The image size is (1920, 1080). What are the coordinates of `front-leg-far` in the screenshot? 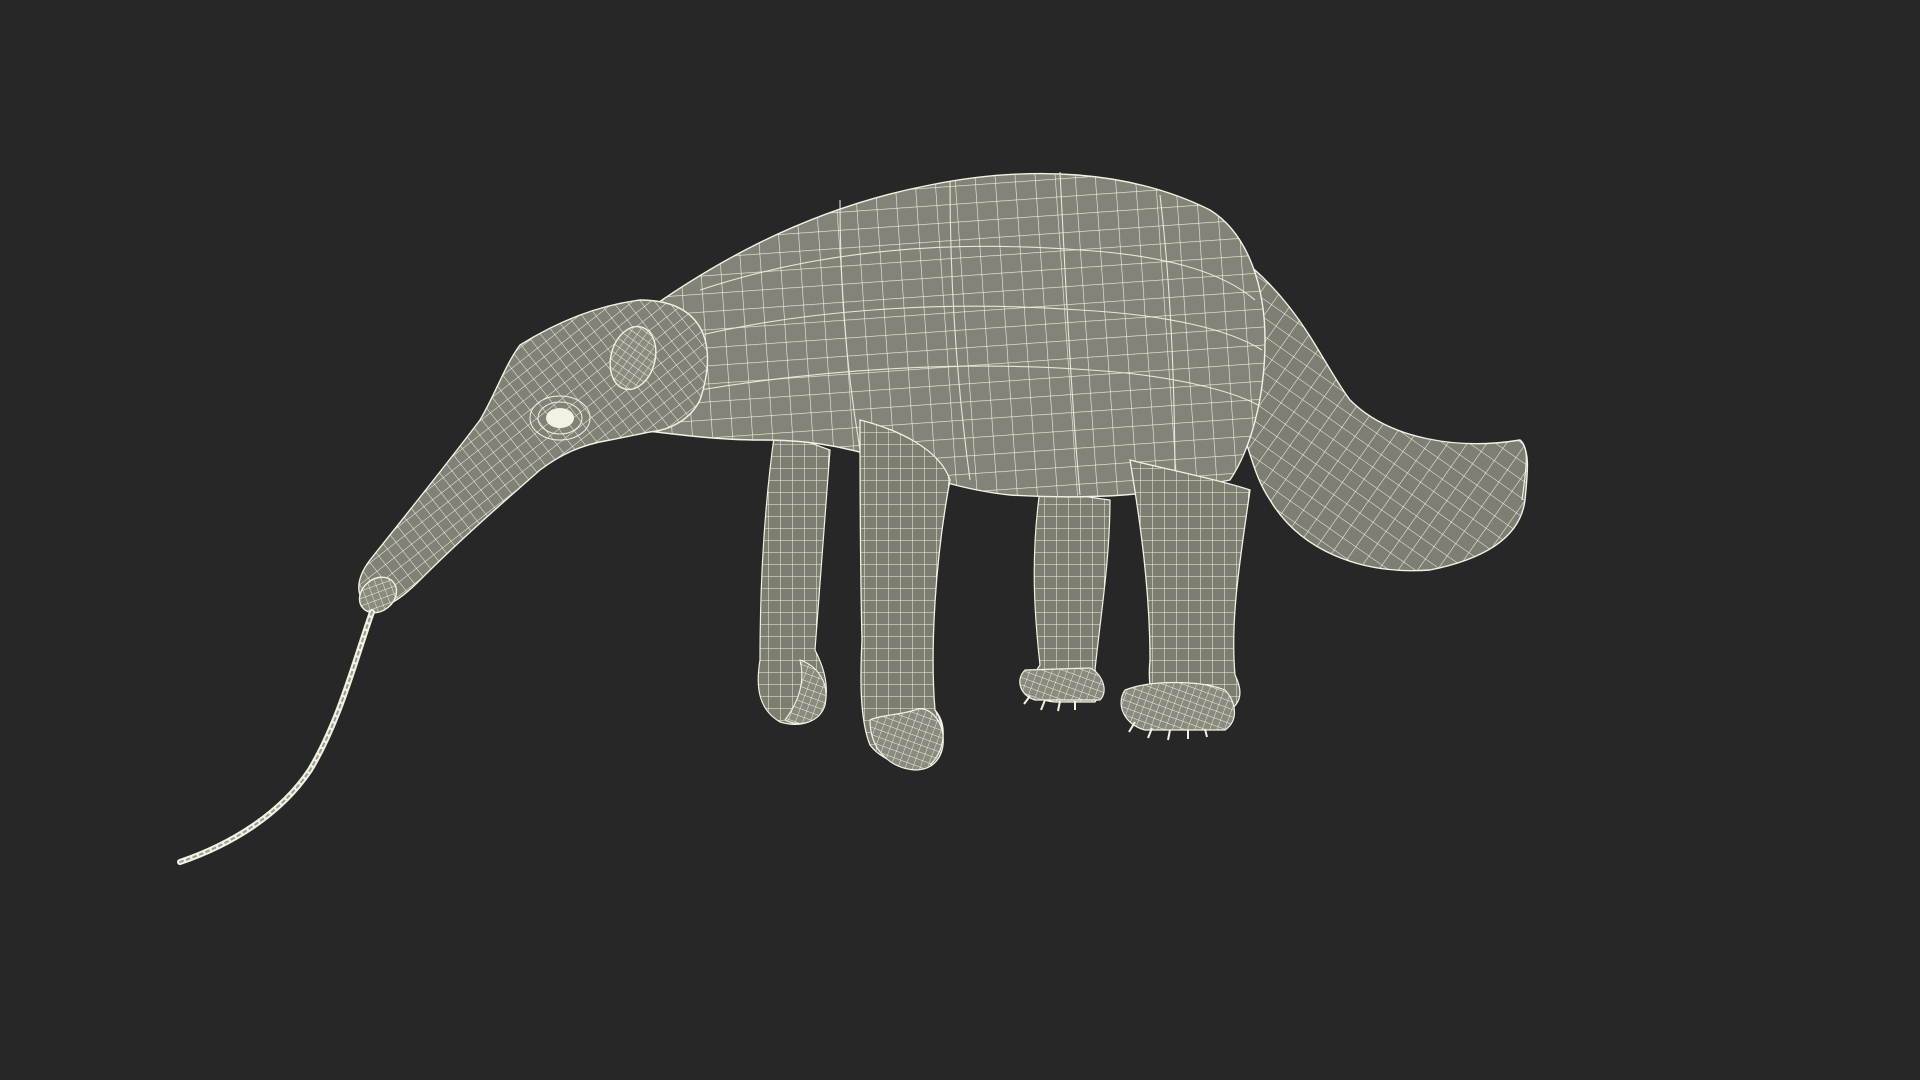 It's located at (794, 577).